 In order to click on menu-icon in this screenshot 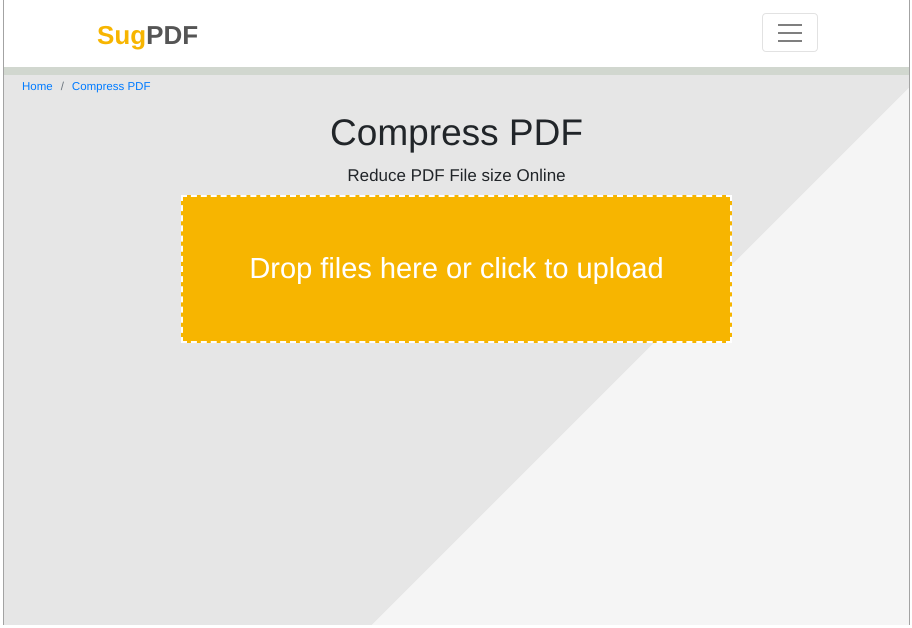, I will do `click(790, 33)`.